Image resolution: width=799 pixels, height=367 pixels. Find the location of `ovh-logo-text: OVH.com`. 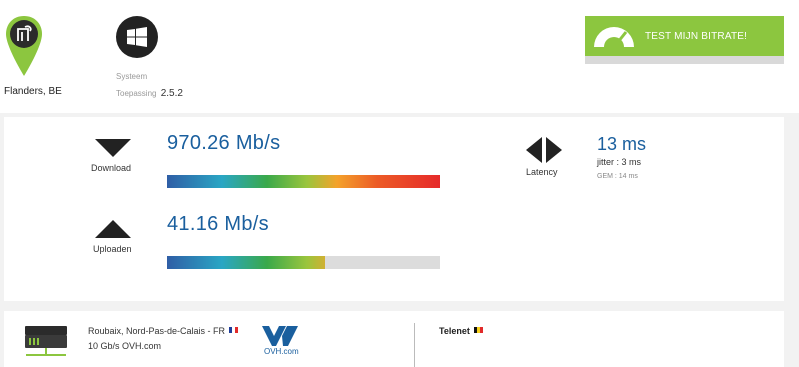

ovh-logo-text: OVH.com is located at coordinates (281, 351).